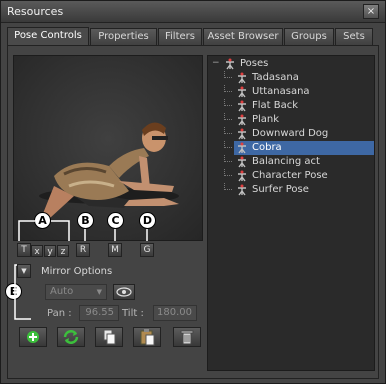 The width and height of the screenshot is (386, 384). What do you see at coordinates (76, 292) in the screenshot?
I see `mirror-mode-dropdown: Auto ▼` at bounding box center [76, 292].